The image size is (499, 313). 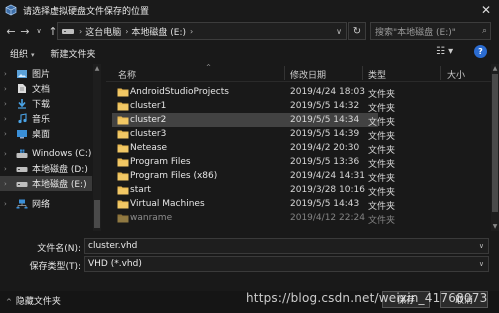 I want to click on file-row: Netease 2019/4/2 20:30 文件夹, so click(x=253, y=148).